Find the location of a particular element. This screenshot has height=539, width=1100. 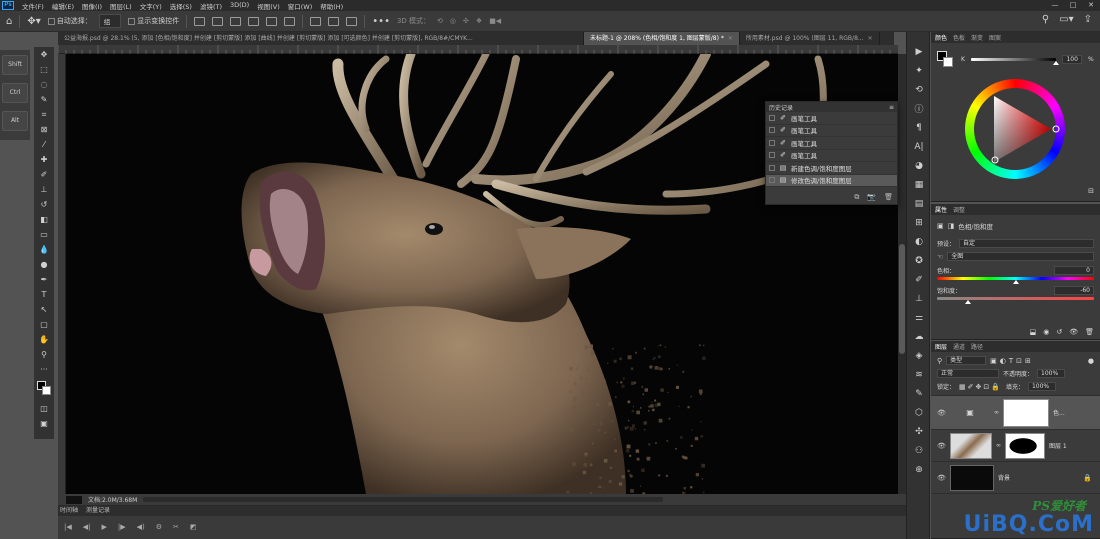

eraser-tool-icon: ◧ is located at coordinates (44, 219).